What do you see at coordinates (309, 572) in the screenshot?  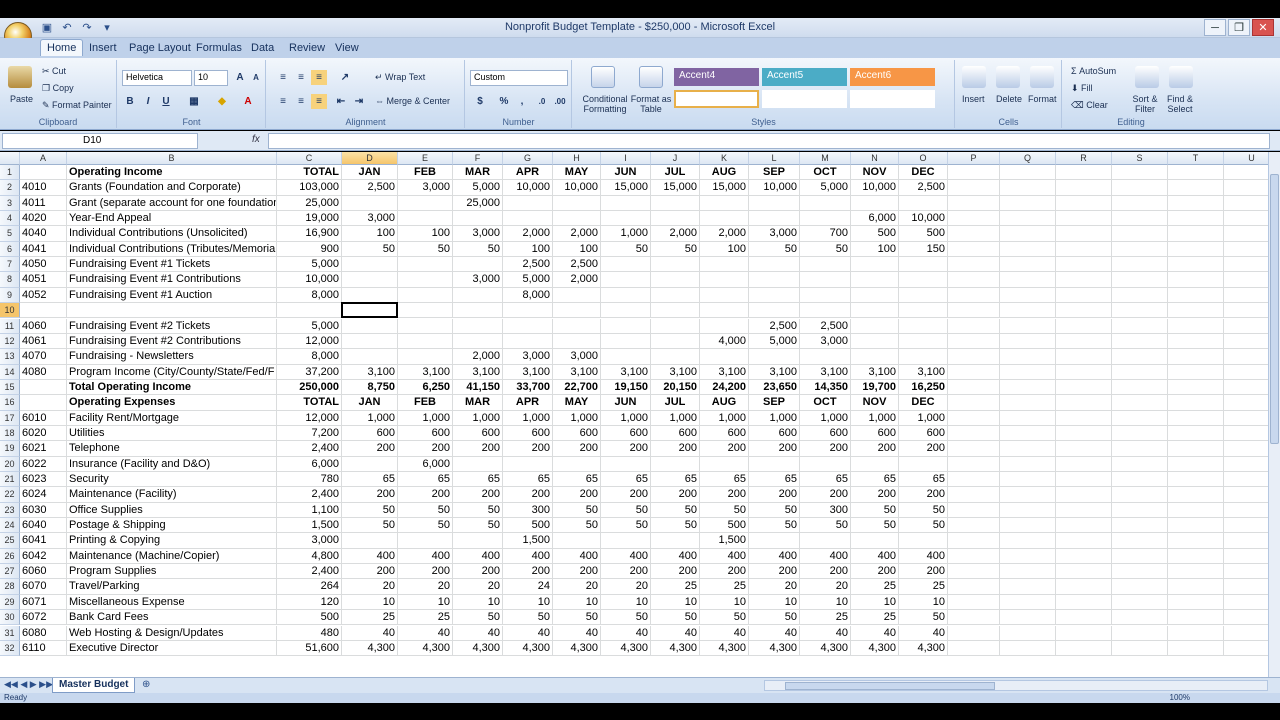 I see `cell-total: 2,400` at bounding box center [309, 572].